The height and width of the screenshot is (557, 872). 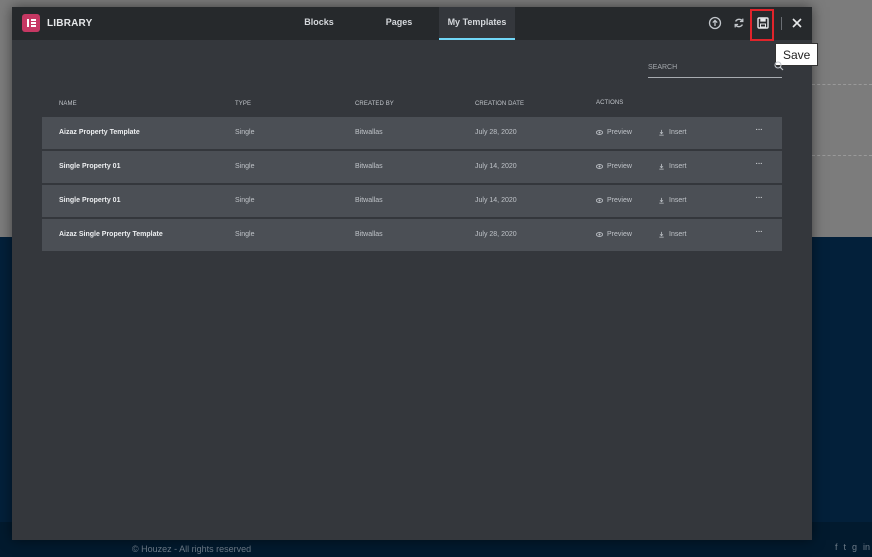 I want to click on linkedin-icon: in, so click(x=866, y=547).